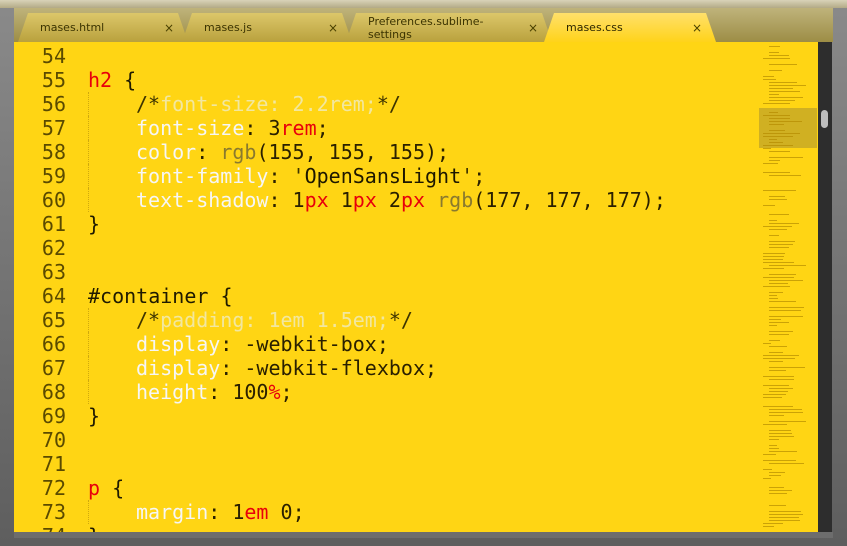  What do you see at coordinates (103, 27) in the screenshot?
I see `tab-mases-html: mases.html ×` at bounding box center [103, 27].